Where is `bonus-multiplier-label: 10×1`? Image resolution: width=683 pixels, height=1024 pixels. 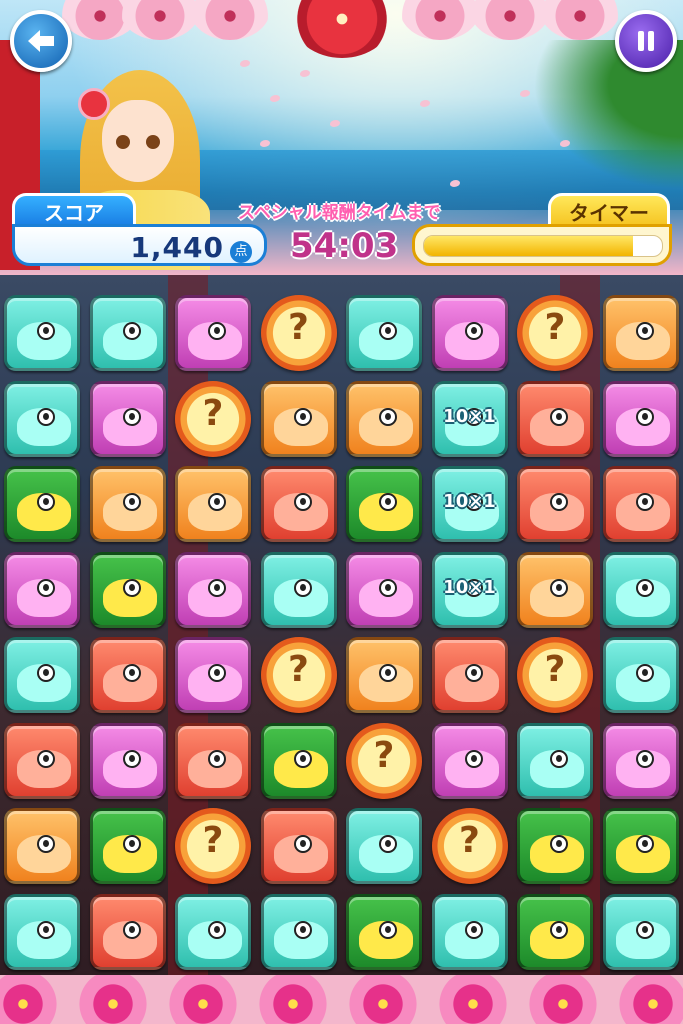 bonus-multiplier-label: 10×1 is located at coordinates (469, 416).